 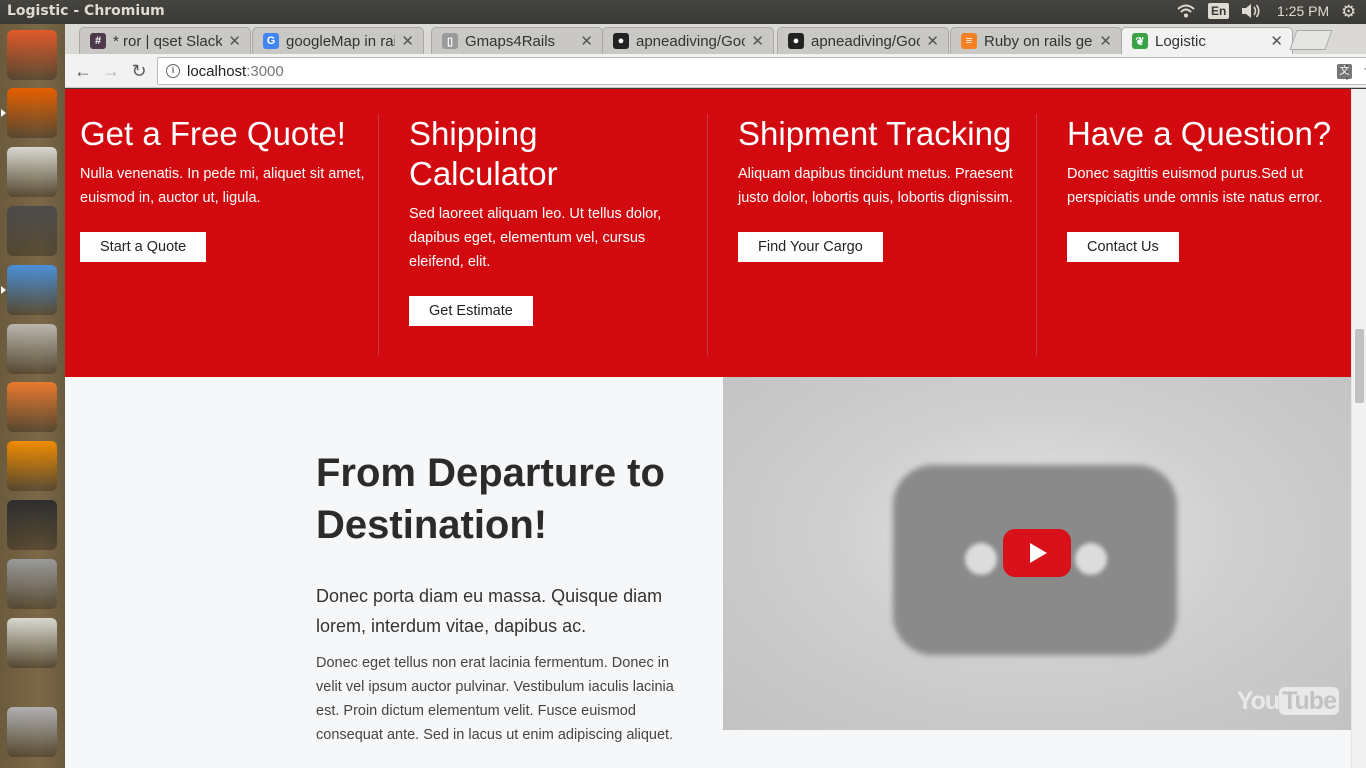 I want to click on feature-title: Shipment Tracking, so click(x=875, y=133).